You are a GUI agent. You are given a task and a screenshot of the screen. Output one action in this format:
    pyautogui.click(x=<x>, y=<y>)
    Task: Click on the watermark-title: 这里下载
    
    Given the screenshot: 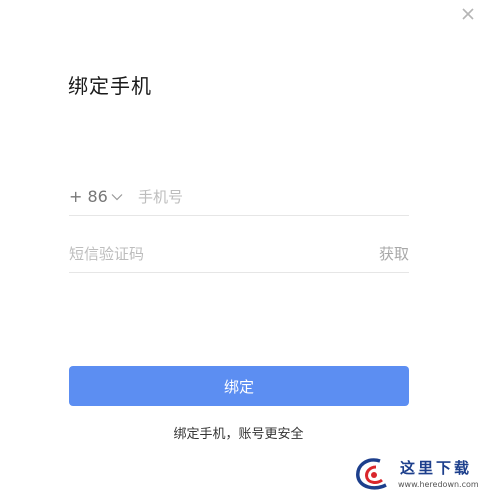 What is the action you would take?
    pyautogui.click(x=436, y=468)
    